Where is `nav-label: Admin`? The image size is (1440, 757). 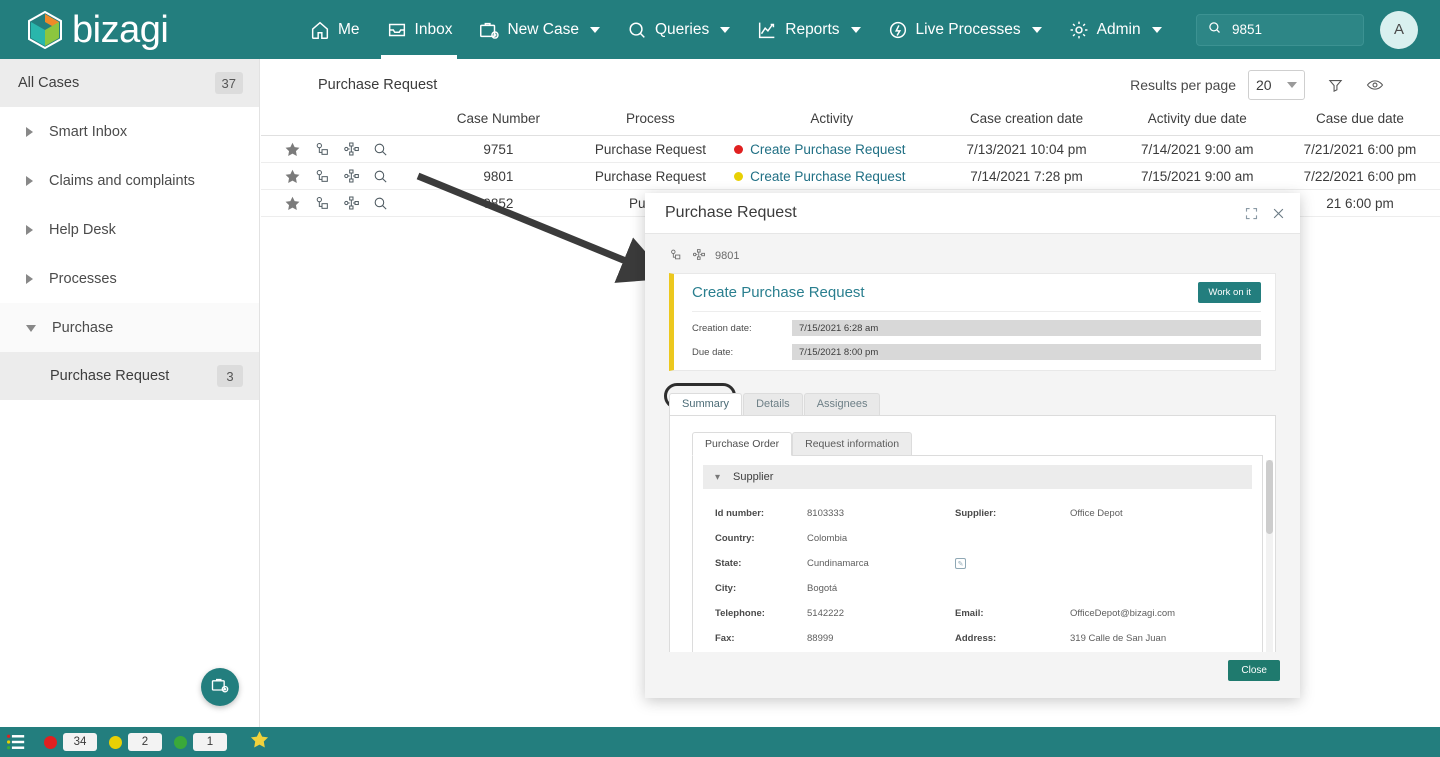 nav-label: Admin is located at coordinates (1118, 29).